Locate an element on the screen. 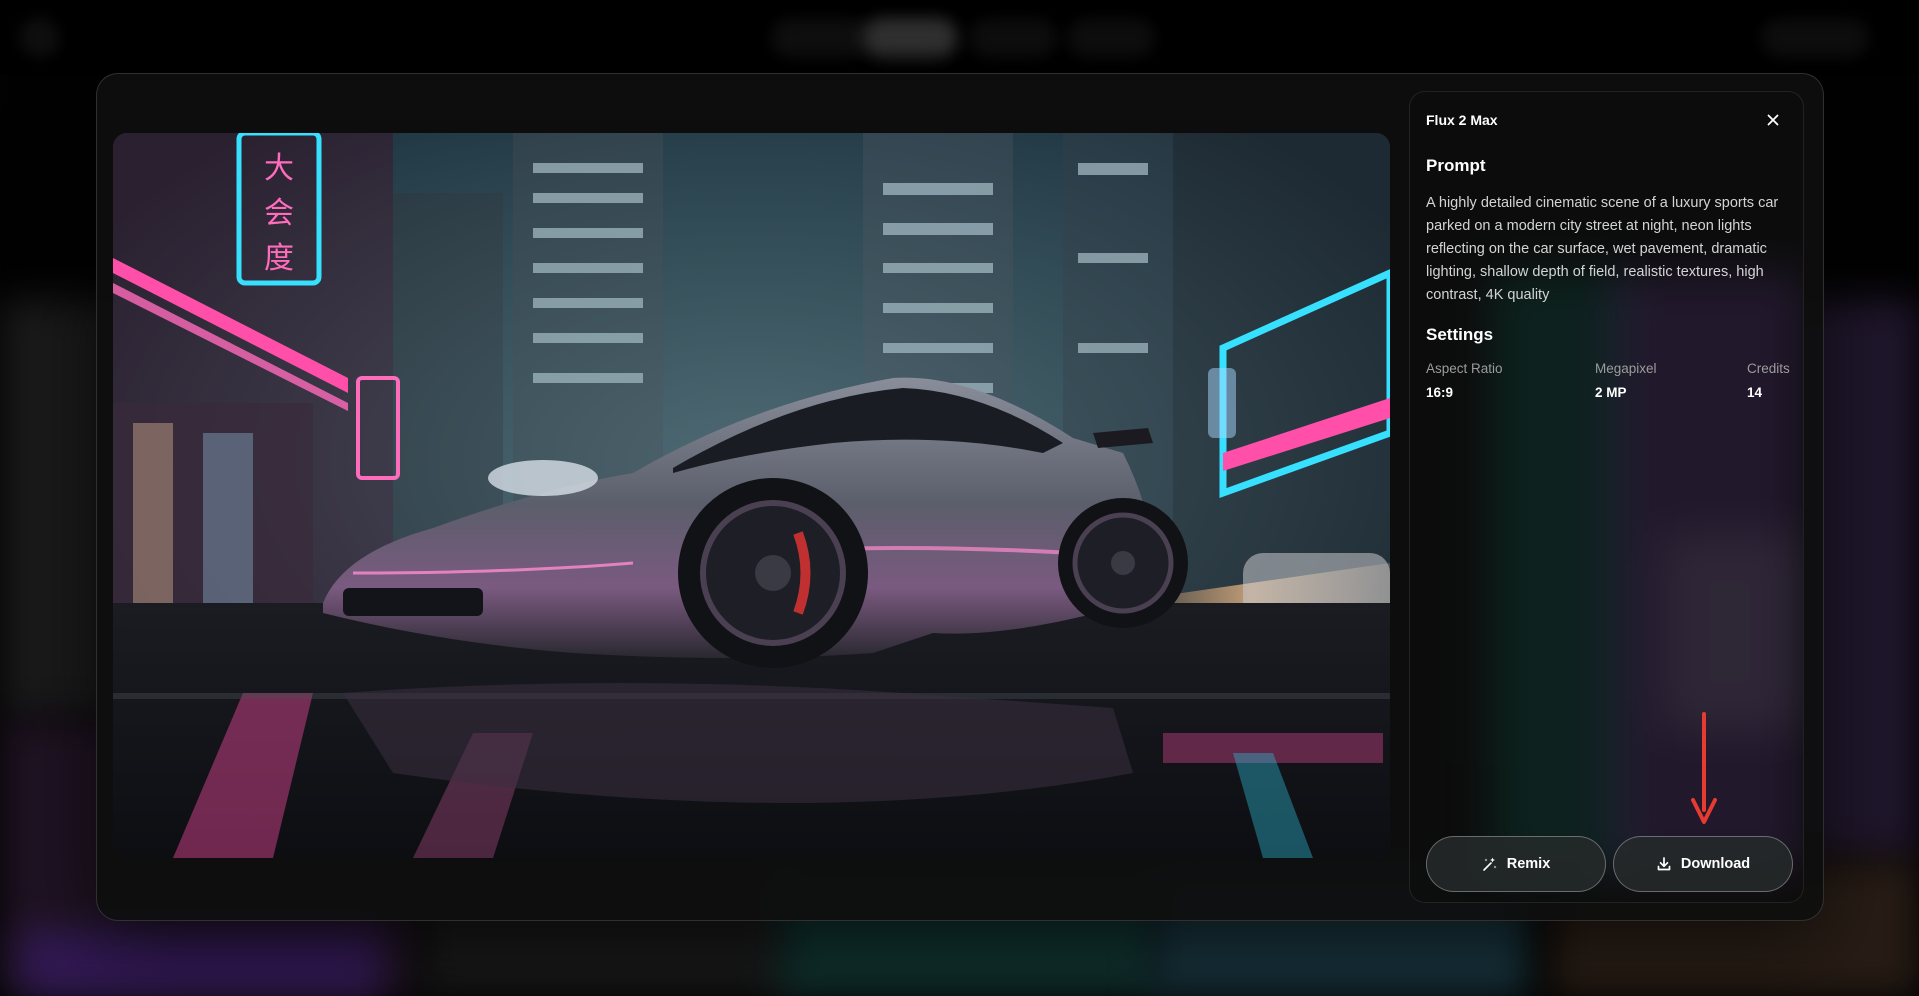 The height and width of the screenshot is (996, 1919). remix-button: Remix is located at coordinates (1516, 864).